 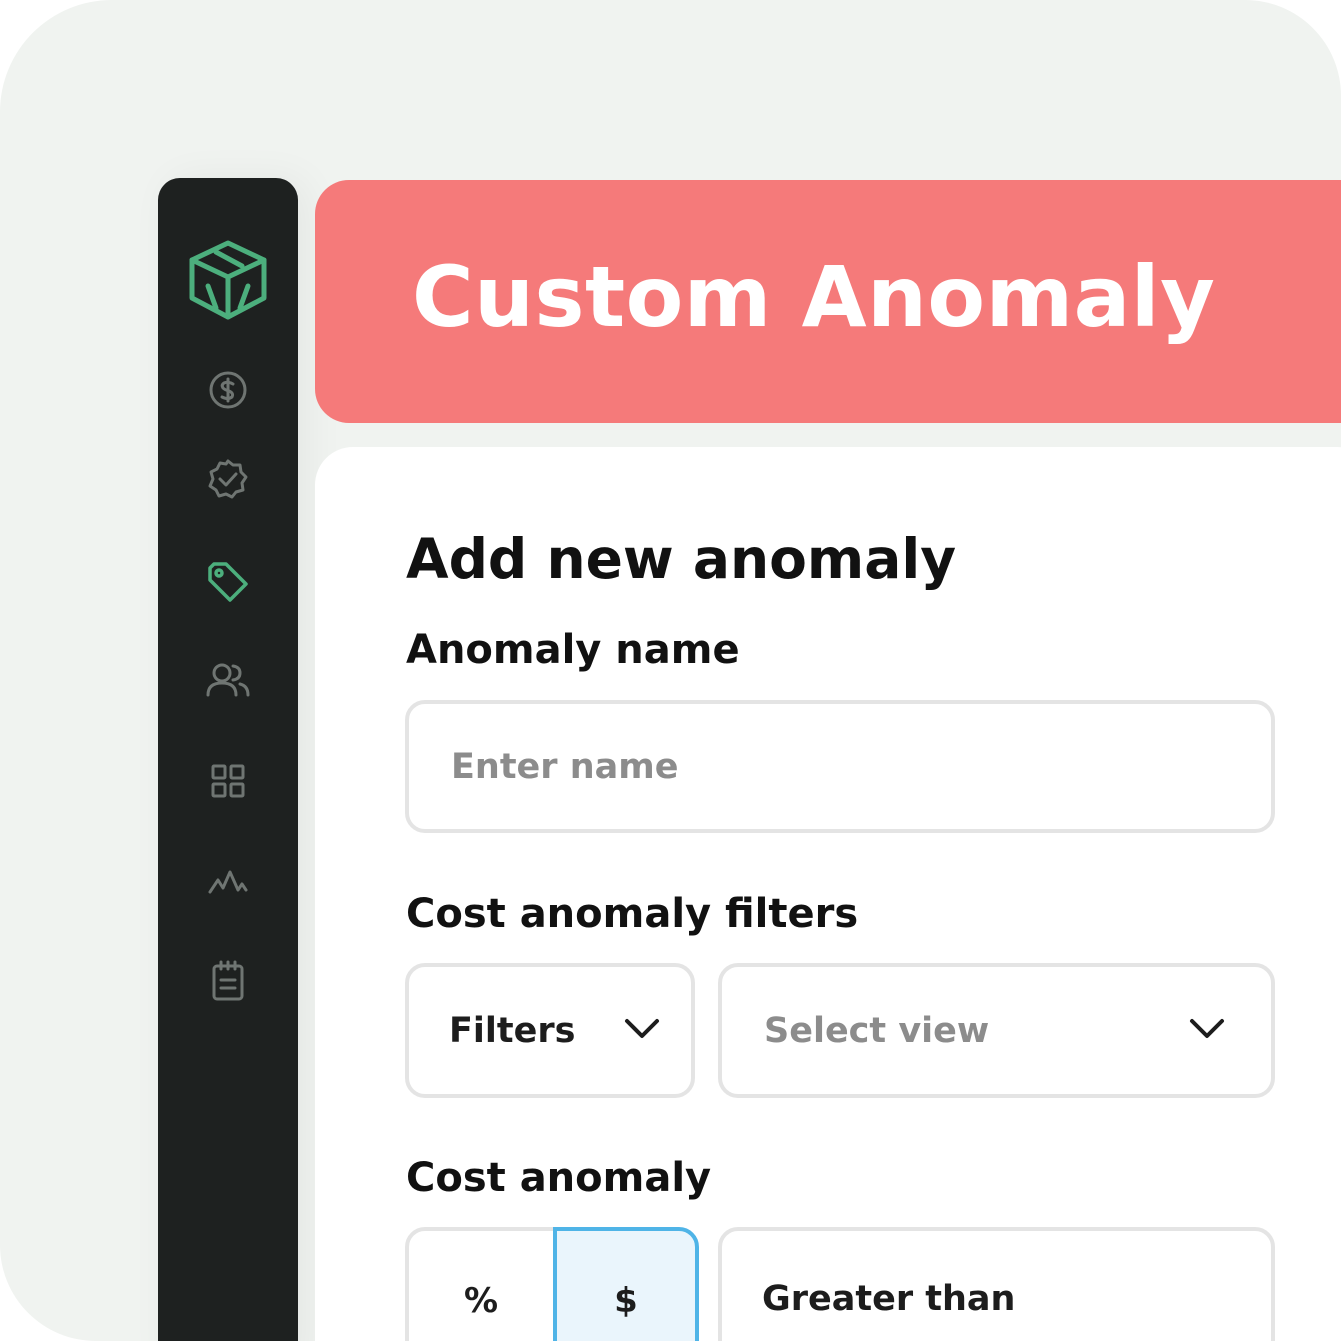 What do you see at coordinates (228, 981) in the screenshot?
I see `notepad-icon` at bounding box center [228, 981].